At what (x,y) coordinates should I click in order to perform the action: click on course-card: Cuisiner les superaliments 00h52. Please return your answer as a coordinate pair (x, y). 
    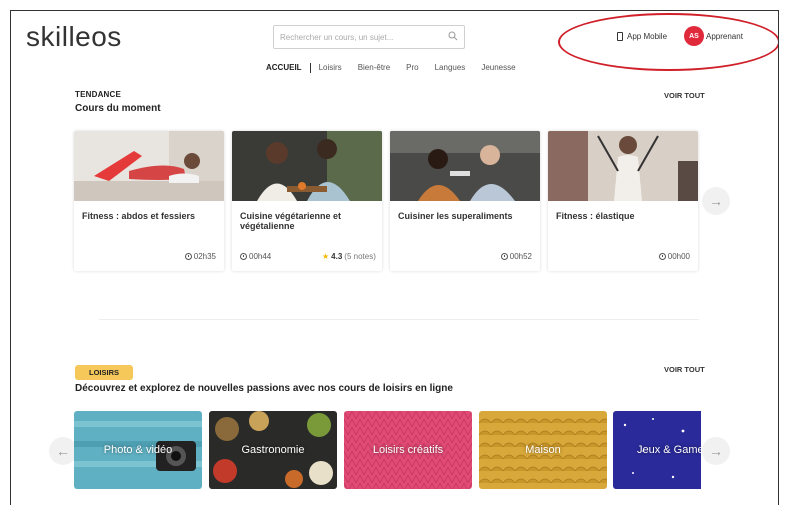
    Looking at the image, I should click on (465, 201).